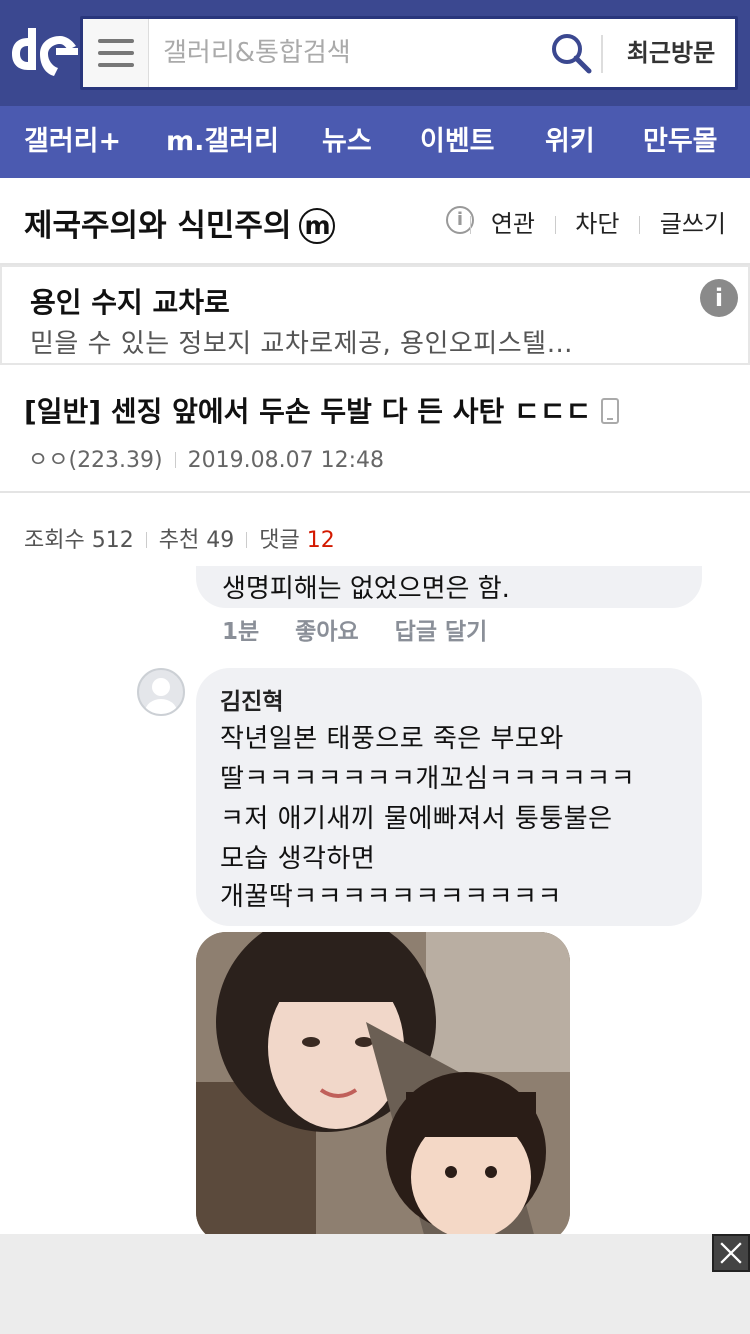 Image resolution: width=750 pixels, height=1334 pixels. I want to click on bottom-ad-bar, so click(375, 1284).